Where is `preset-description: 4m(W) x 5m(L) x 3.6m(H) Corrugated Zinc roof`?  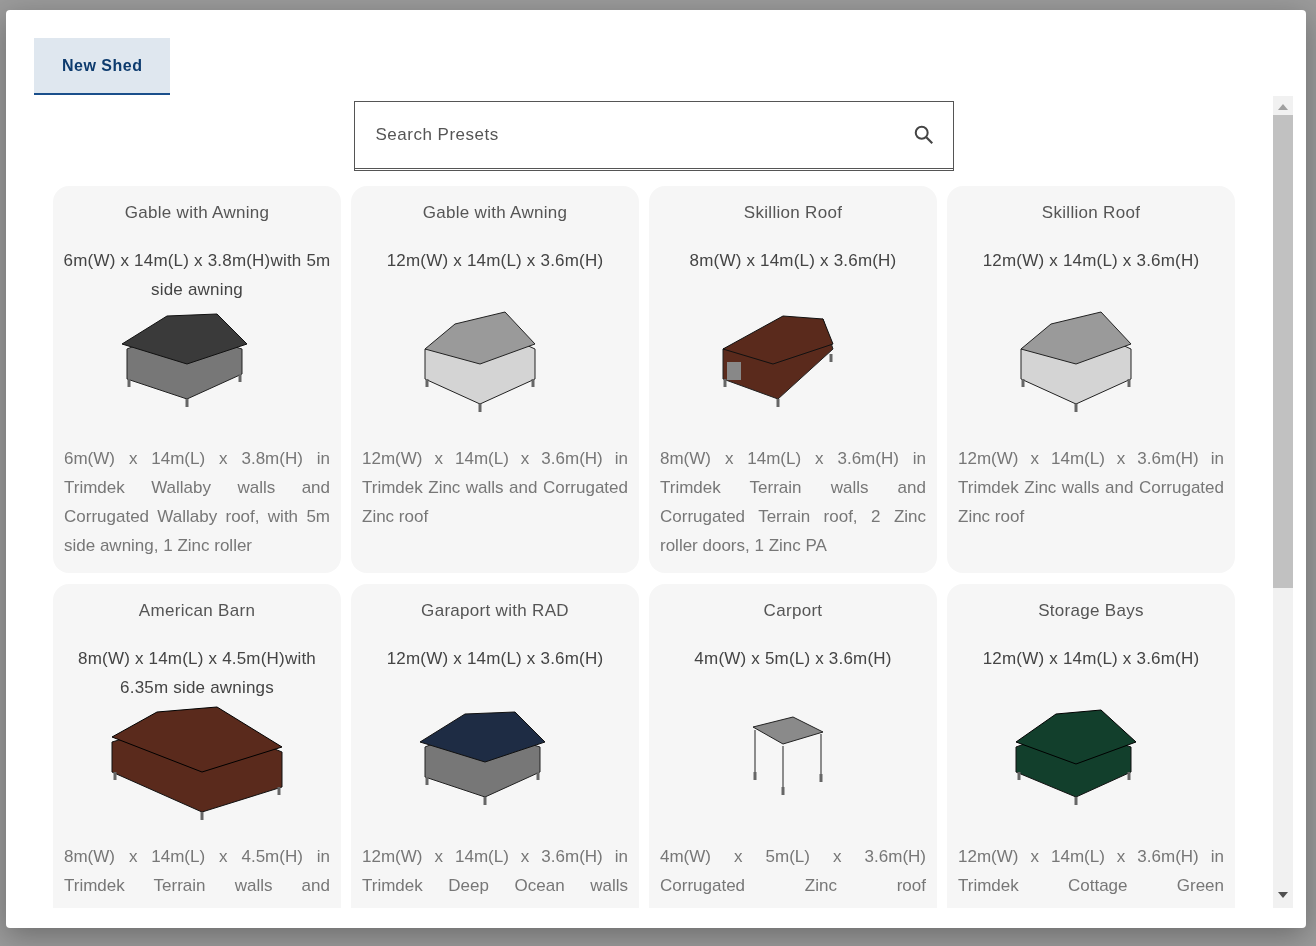 preset-description: 4m(W) x 5m(L) x 3.6m(H) Corrugated Zinc roof is located at coordinates (793, 871).